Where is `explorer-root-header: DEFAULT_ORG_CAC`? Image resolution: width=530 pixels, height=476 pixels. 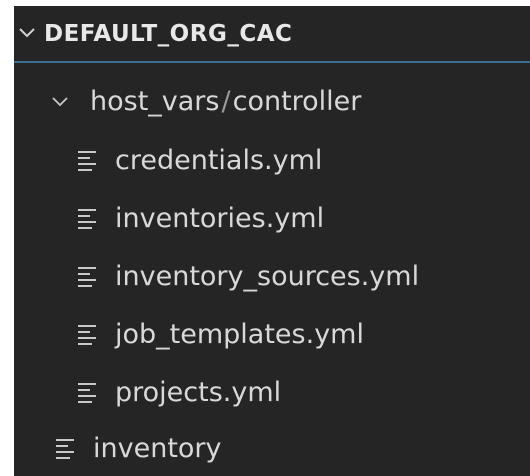
explorer-root-header: DEFAULT_ORG_CAC is located at coordinates (272, 34).